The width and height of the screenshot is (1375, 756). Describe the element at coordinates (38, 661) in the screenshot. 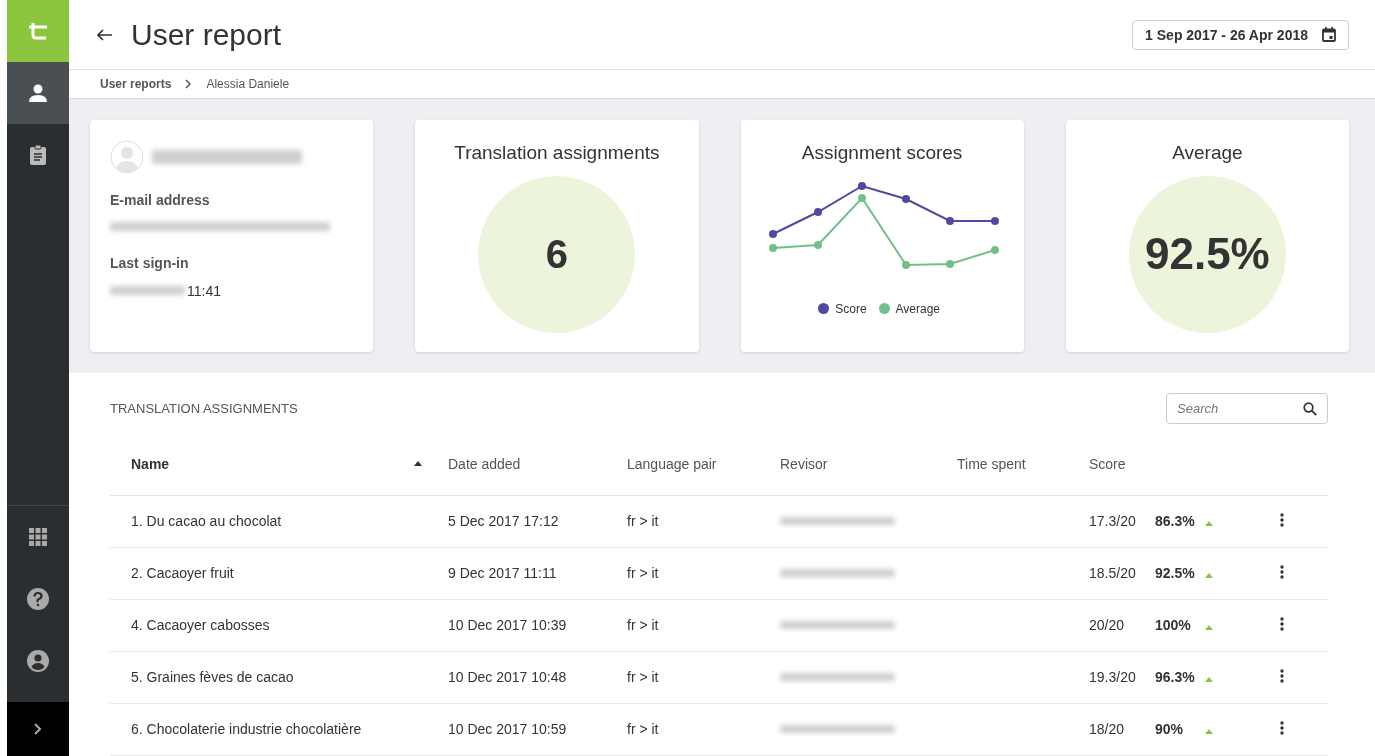

I see `account-icon` at that location.